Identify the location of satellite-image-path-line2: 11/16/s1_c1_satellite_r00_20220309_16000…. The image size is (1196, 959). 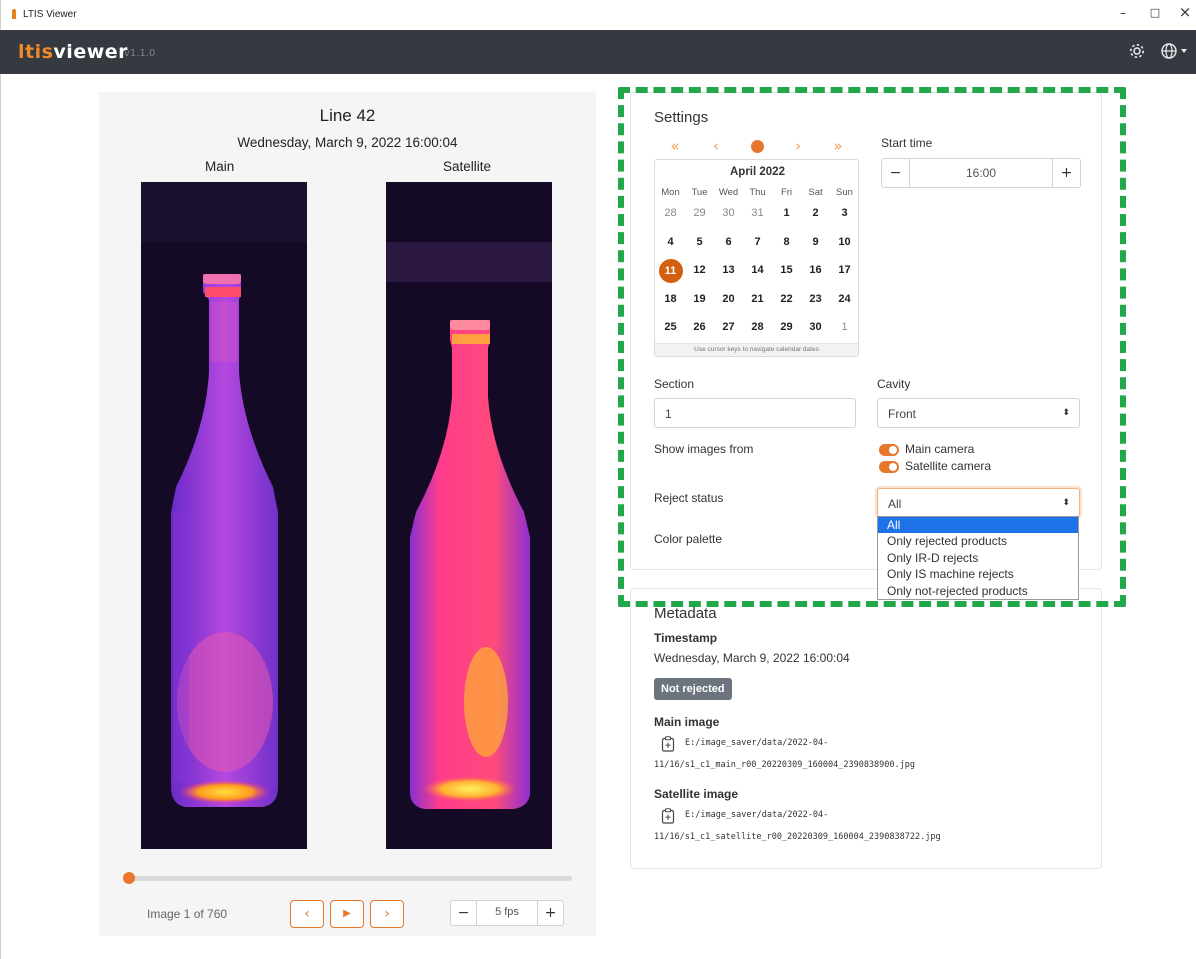
(797, 837).